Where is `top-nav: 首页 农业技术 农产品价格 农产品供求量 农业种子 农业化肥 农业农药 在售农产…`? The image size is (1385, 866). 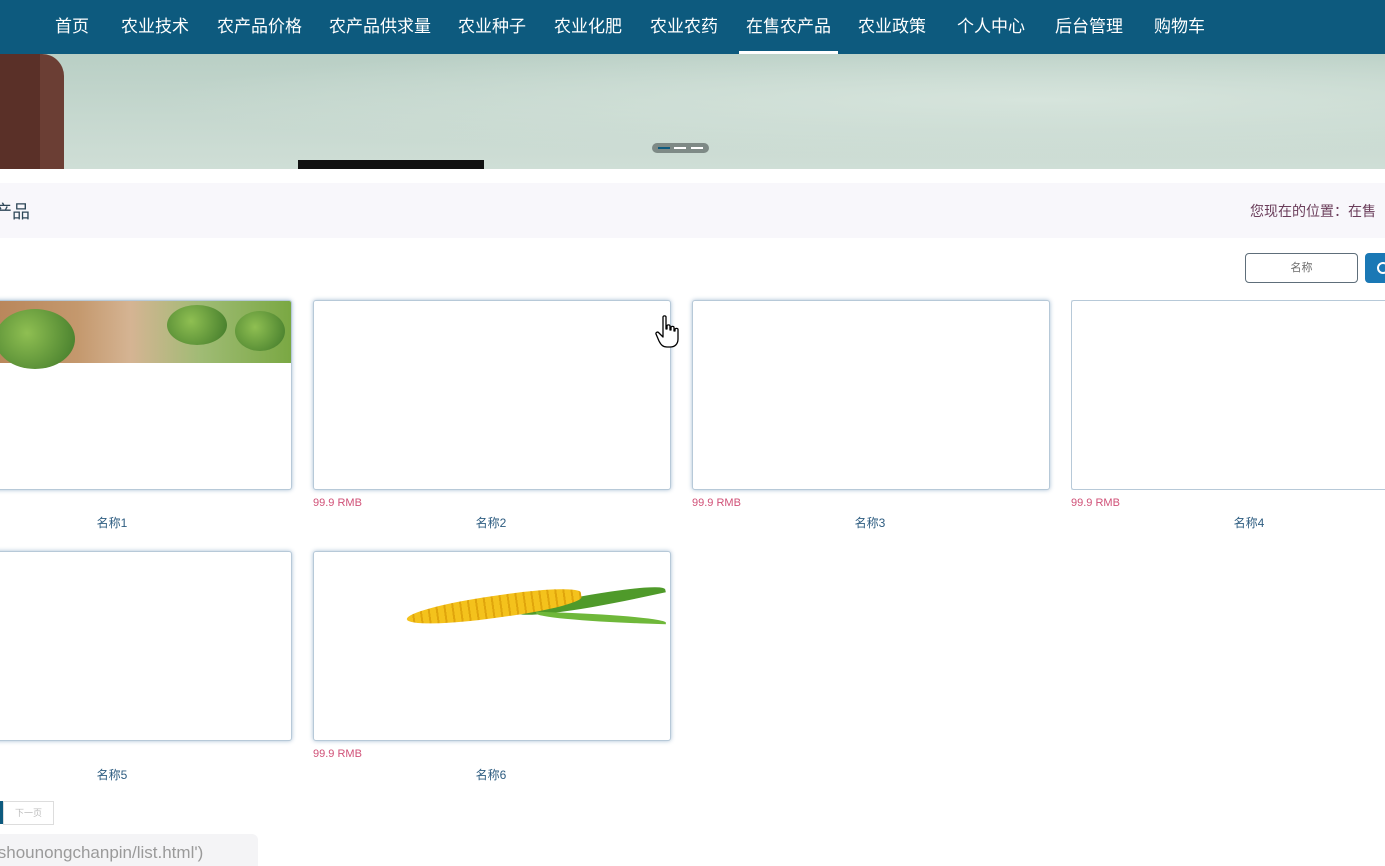 top-nav: 首页 农业技术 农产品价格 农产品供求量 农业种子 农业化肥 农业农药 在售农产… is located at coordinates (692, 27).